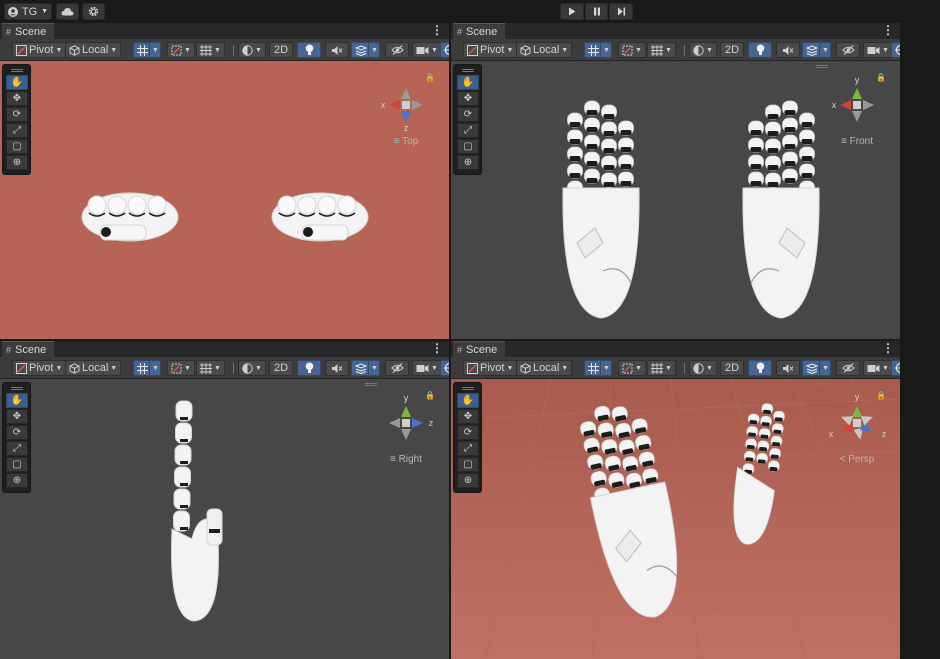 The height and width of the screenshot is (659, 940). What do you see at coordinates (406, 459) in the screenshot?
I see `view-projection-label: ≡ Right` at bounding box center [406, 459].